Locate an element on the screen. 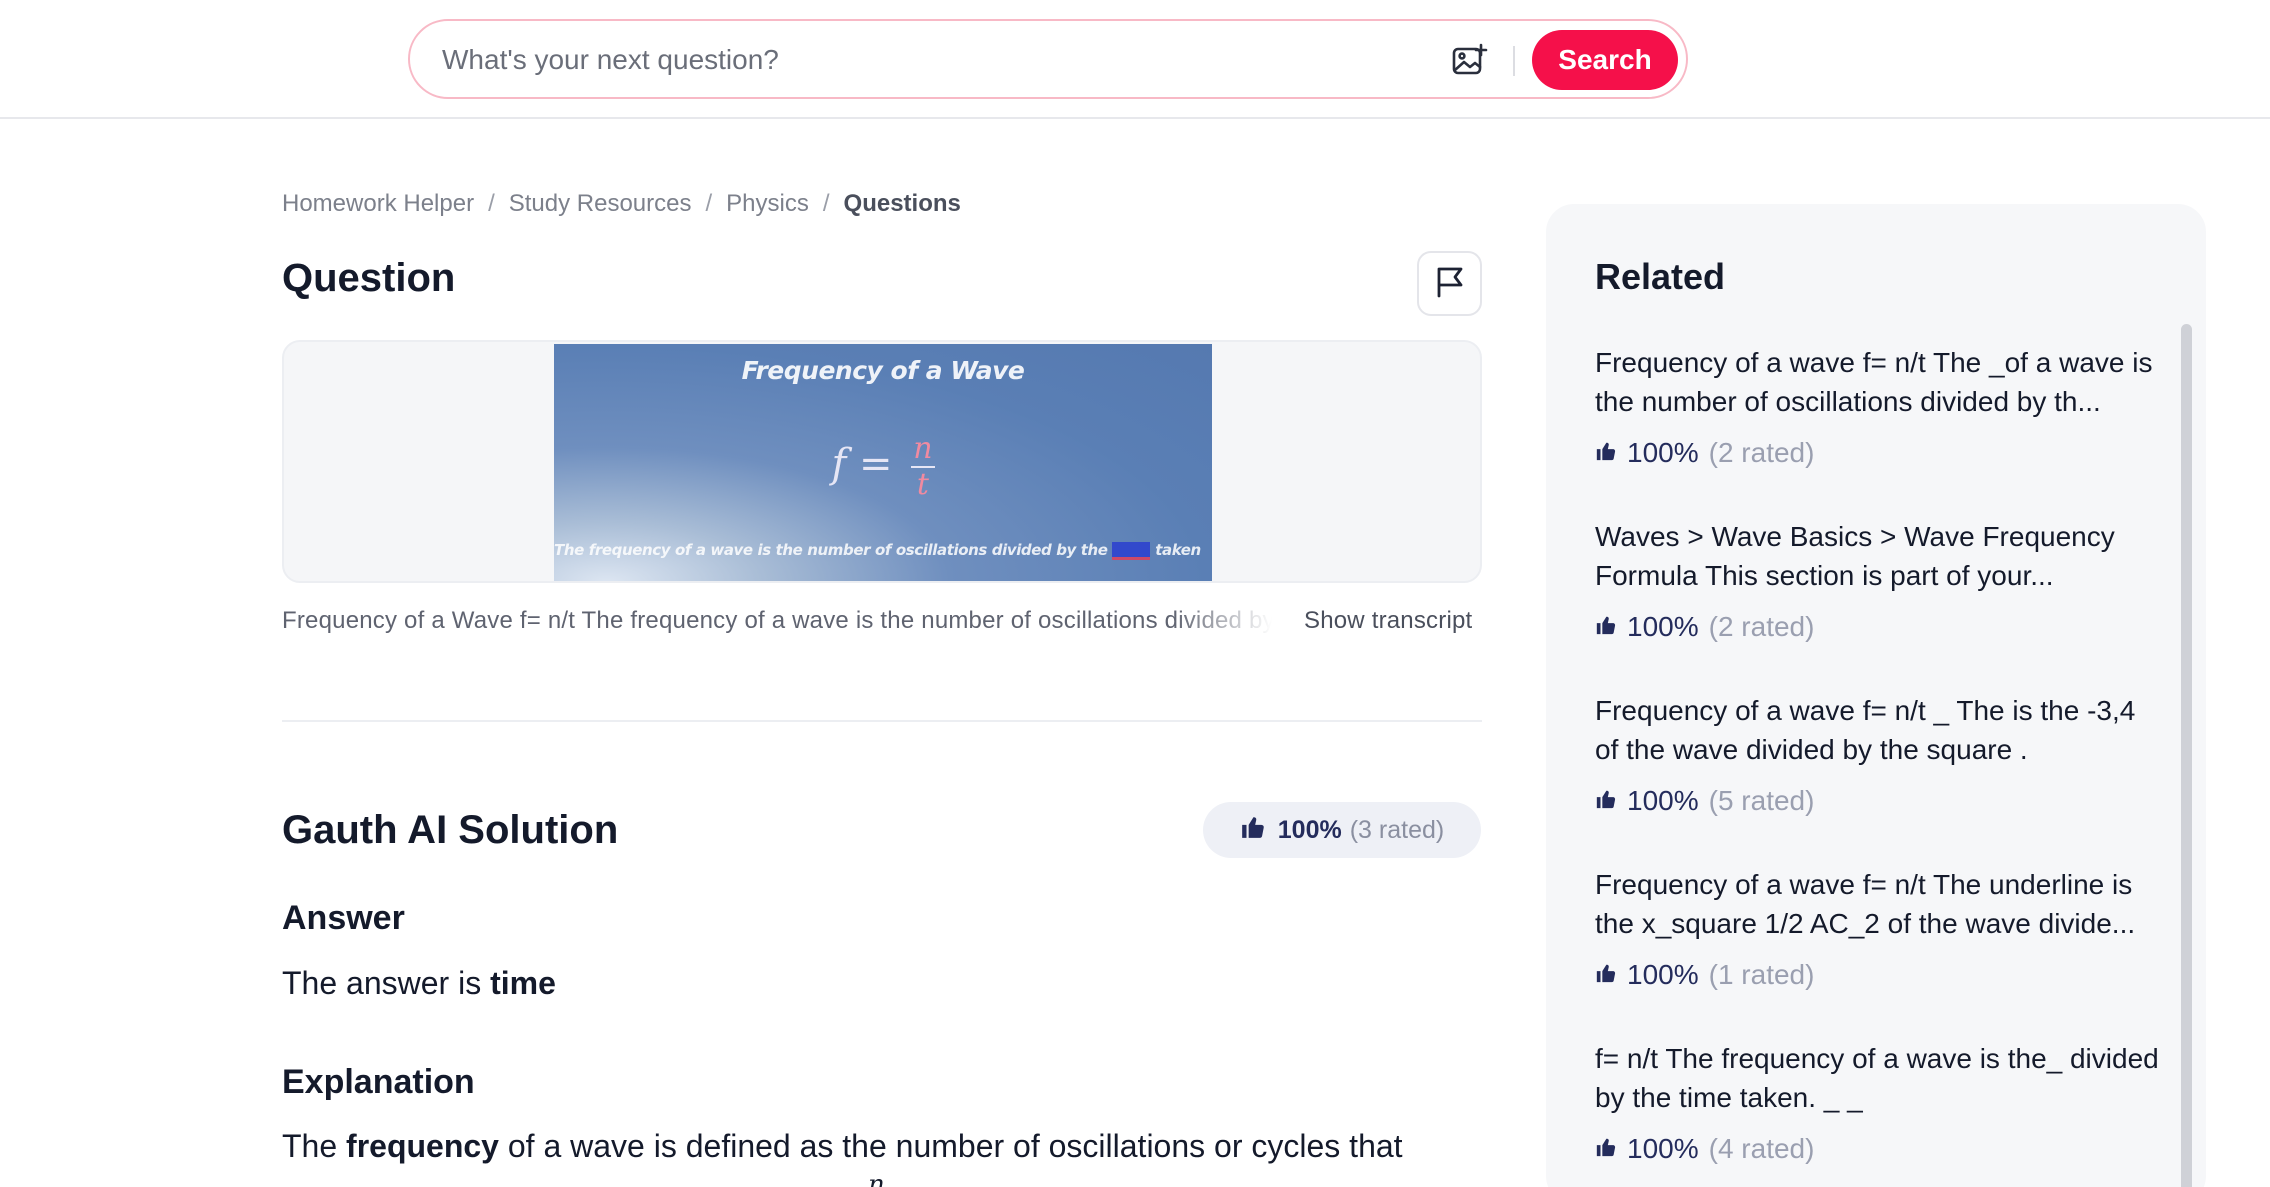 This screenshot has height=1187, width=2270. related-scrollbar is located at coordinates (2186, 755).